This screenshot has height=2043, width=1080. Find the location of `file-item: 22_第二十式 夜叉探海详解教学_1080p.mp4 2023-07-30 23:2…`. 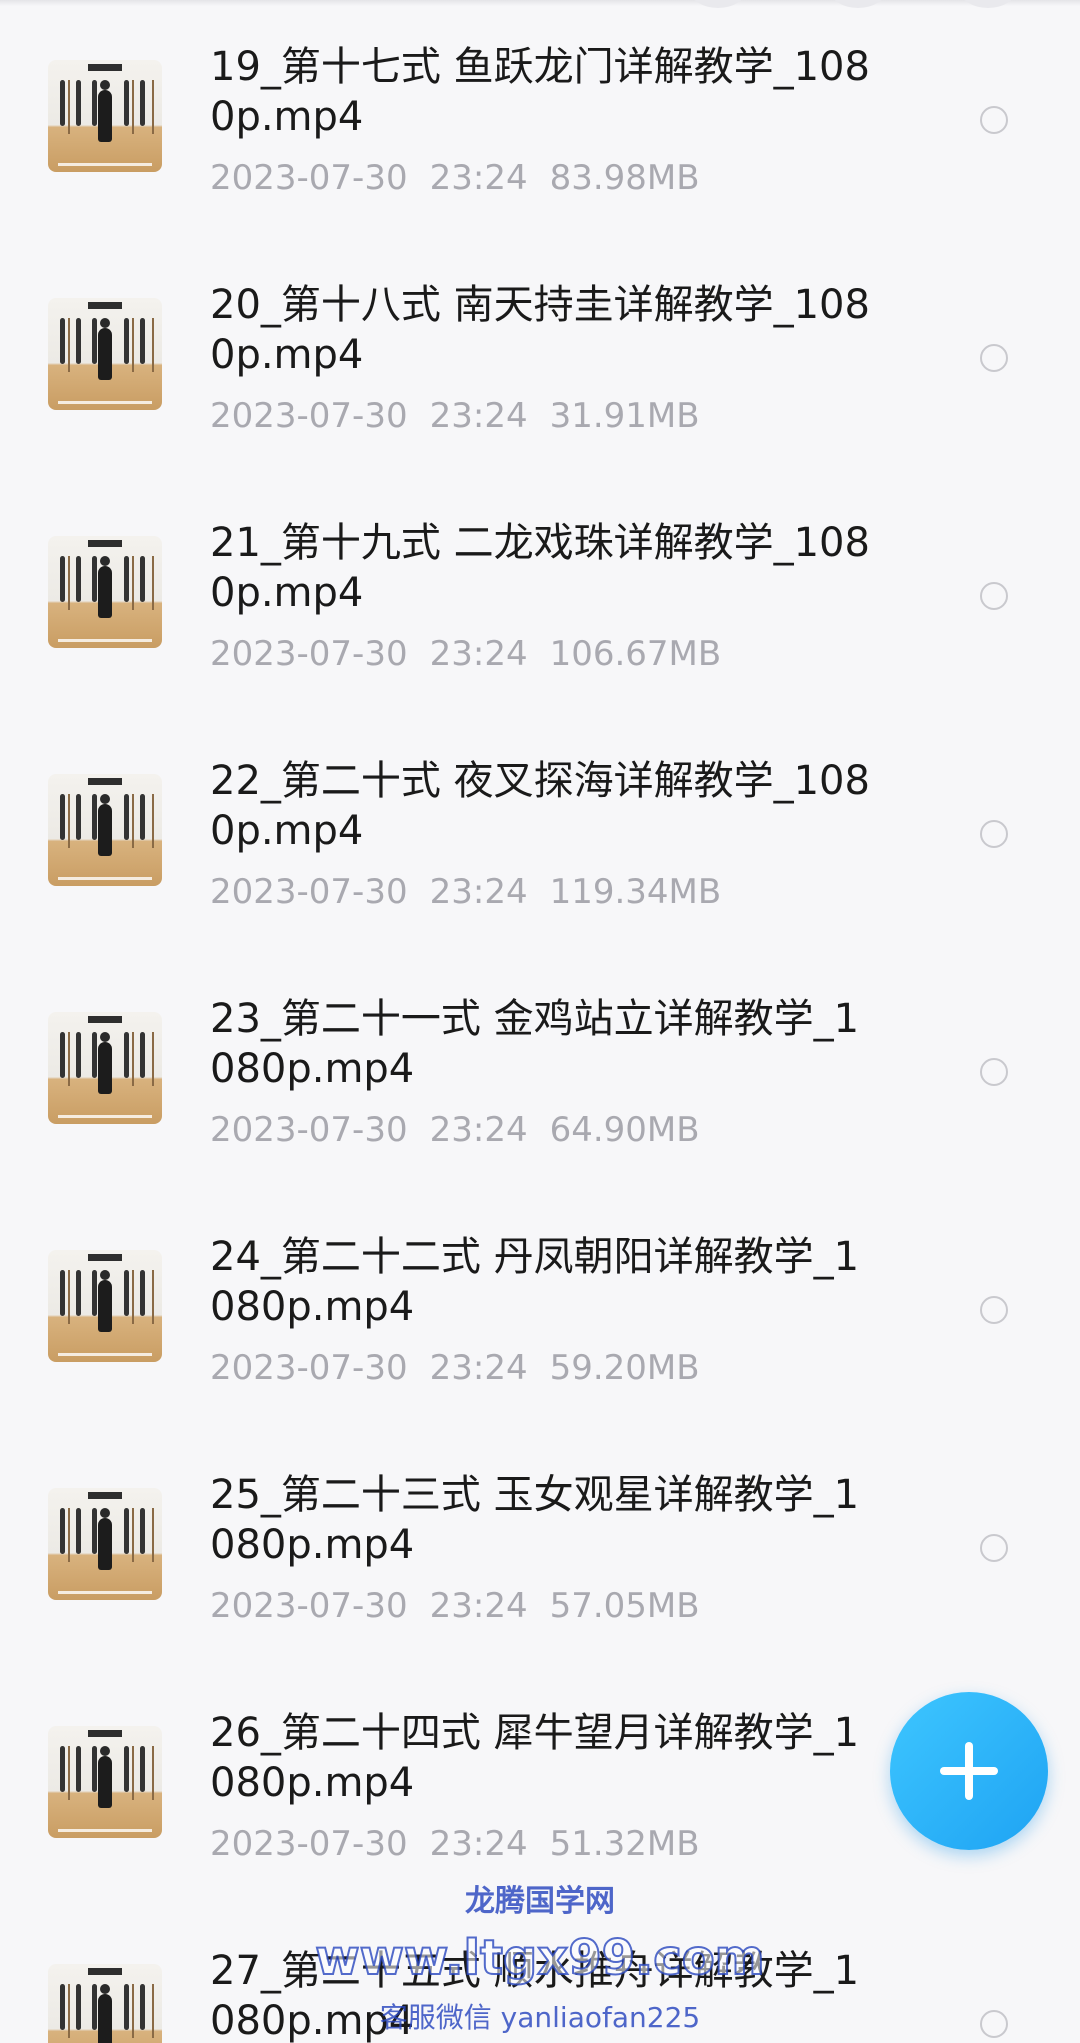

file-item: 22_第二十式 夜叉探海详解教学_1080p.mp4 2023-07-30 23:2… is located at coordinates (540, 833).